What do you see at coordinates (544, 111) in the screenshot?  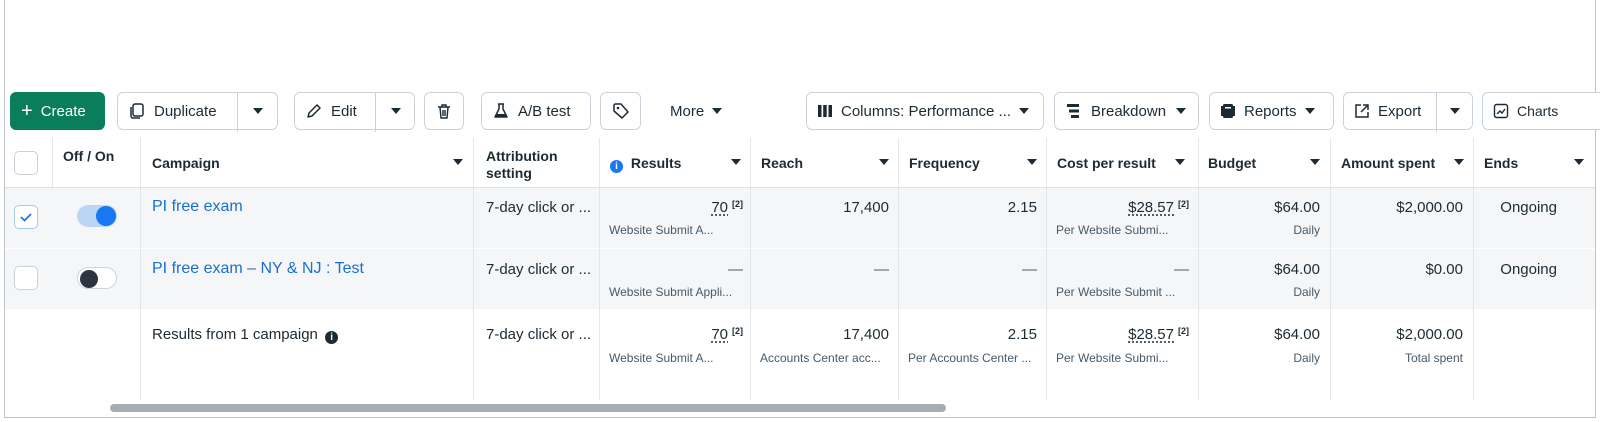 I see `ab-test-label: A/B test` at bounding box center [544, 111].